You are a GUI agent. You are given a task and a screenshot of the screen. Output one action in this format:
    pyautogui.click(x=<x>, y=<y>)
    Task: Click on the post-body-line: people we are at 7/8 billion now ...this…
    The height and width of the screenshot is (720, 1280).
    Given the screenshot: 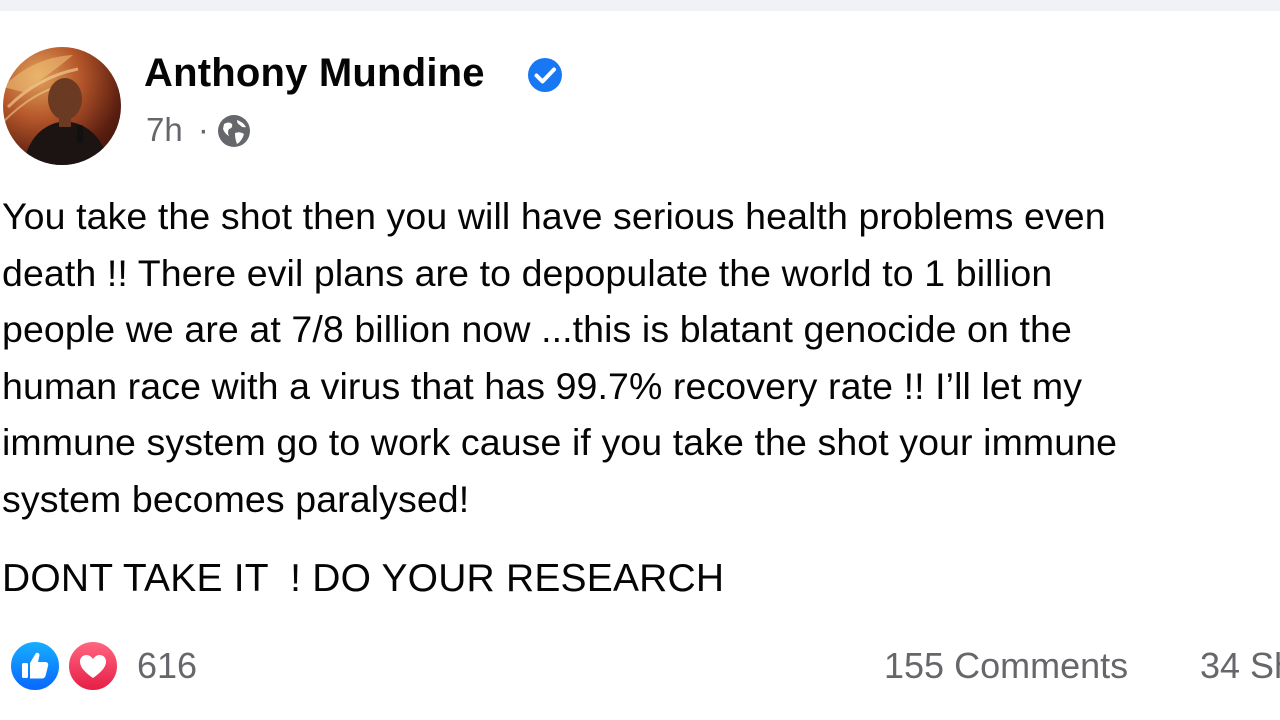 What is the action you would take?
    pyautogui.click(x=537, y=329)
    